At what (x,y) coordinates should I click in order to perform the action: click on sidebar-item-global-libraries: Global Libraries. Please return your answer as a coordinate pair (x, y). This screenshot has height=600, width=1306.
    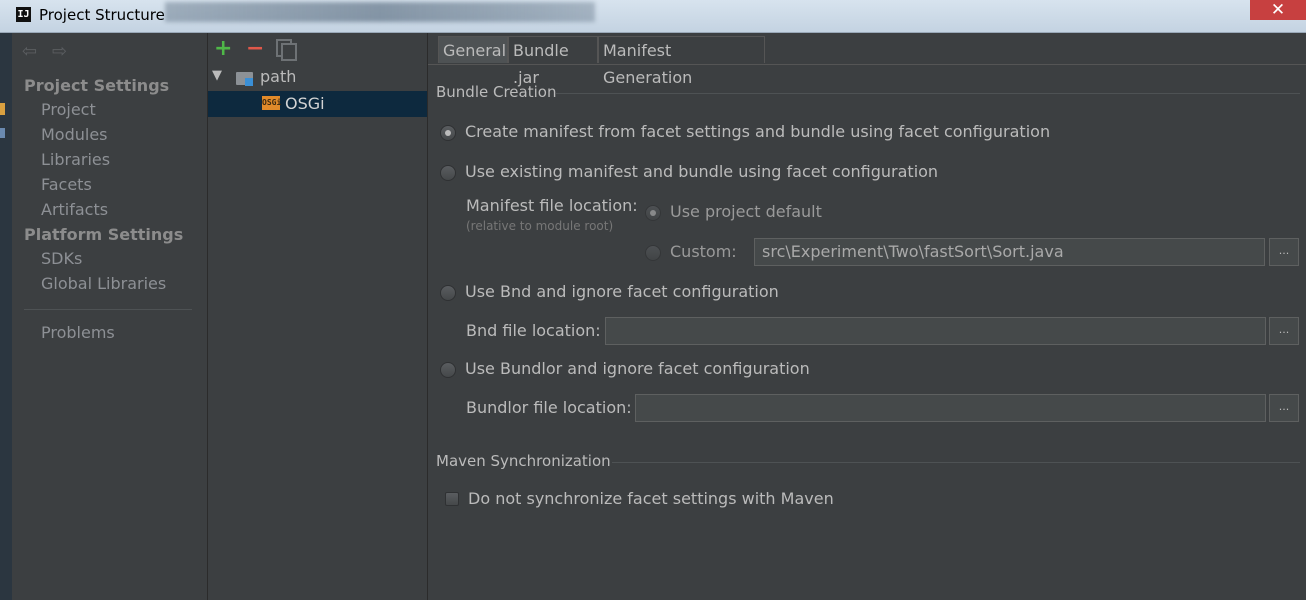
    Looking at the image, I should click on (103, 283).